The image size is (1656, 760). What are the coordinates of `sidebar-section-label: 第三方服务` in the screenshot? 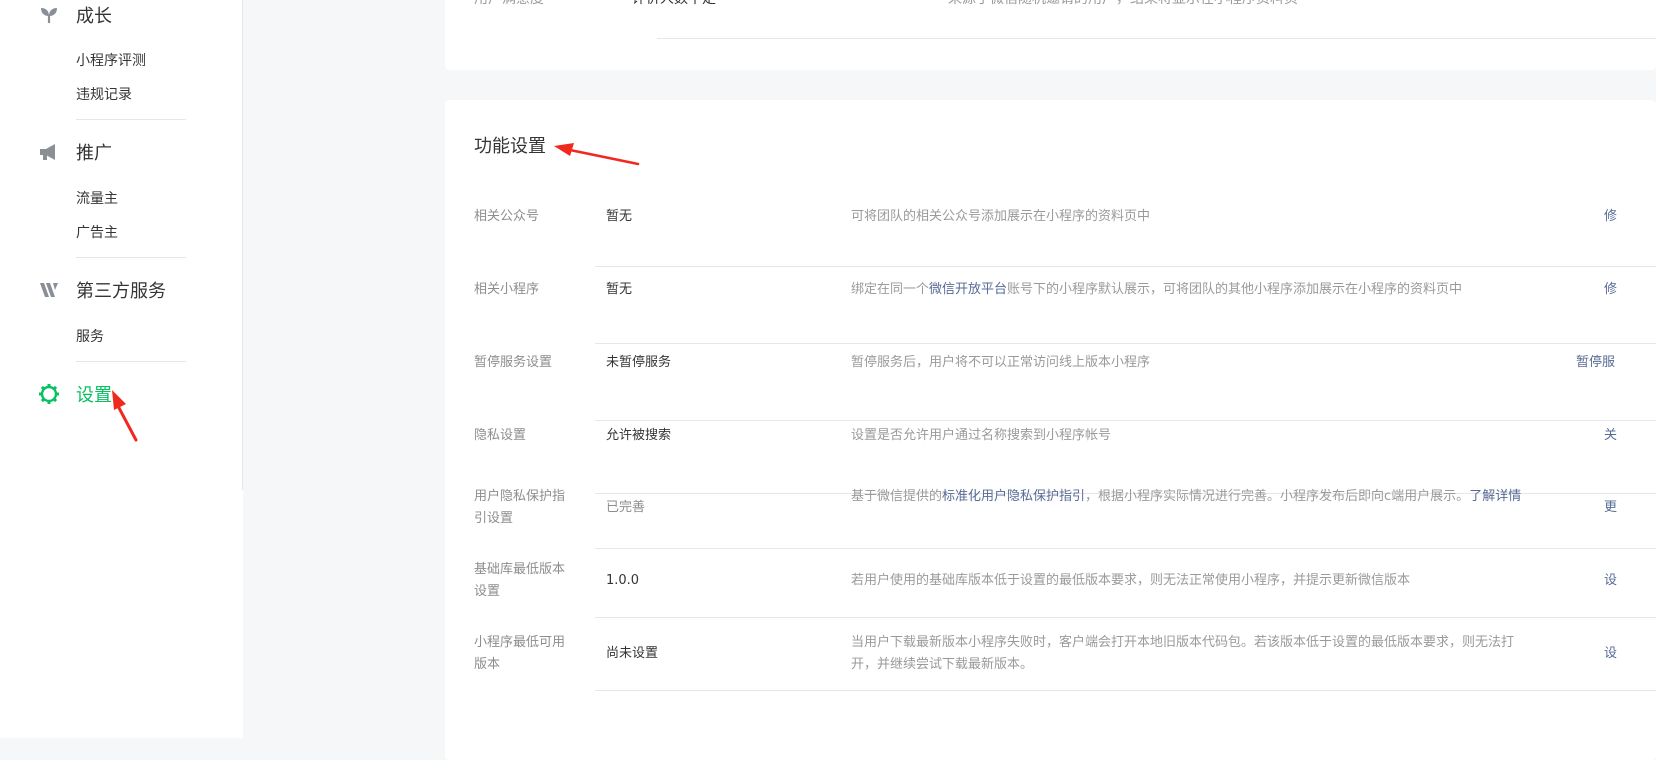 It's located at (121, 291).